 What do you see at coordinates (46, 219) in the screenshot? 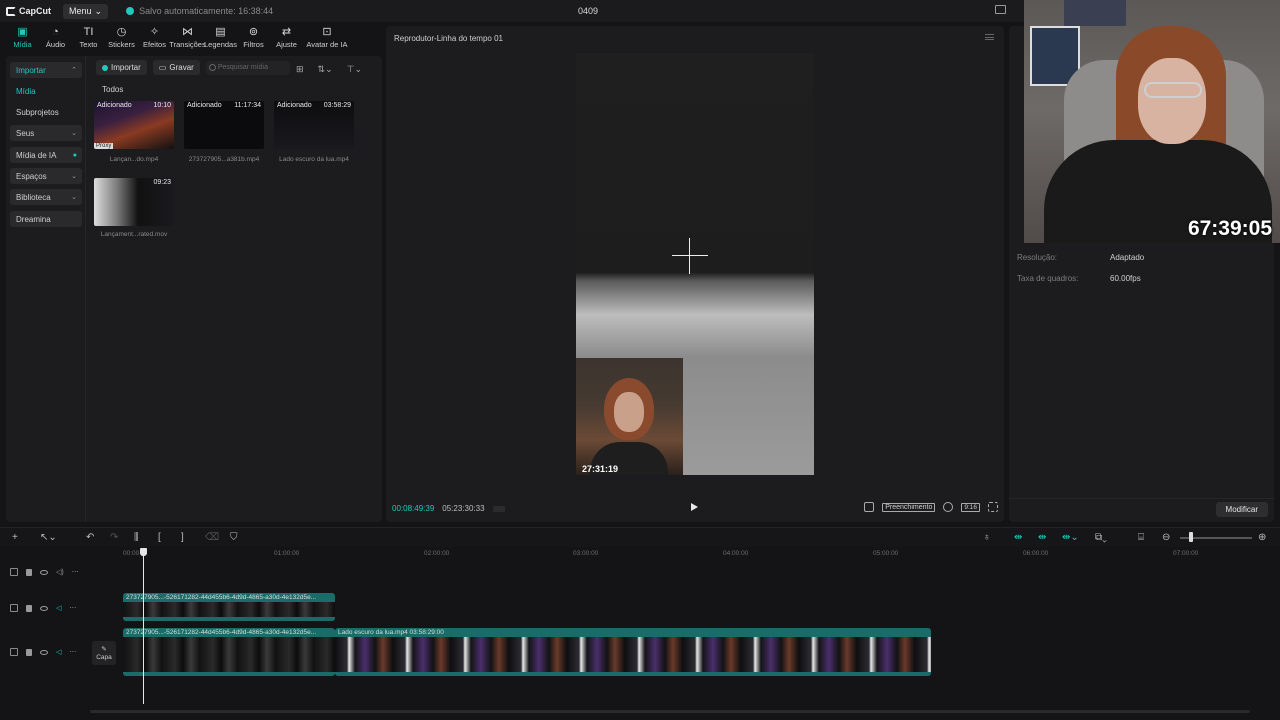
I see `sidebar-item-dreamina: Dreamina` at bounding box center [46, 219].